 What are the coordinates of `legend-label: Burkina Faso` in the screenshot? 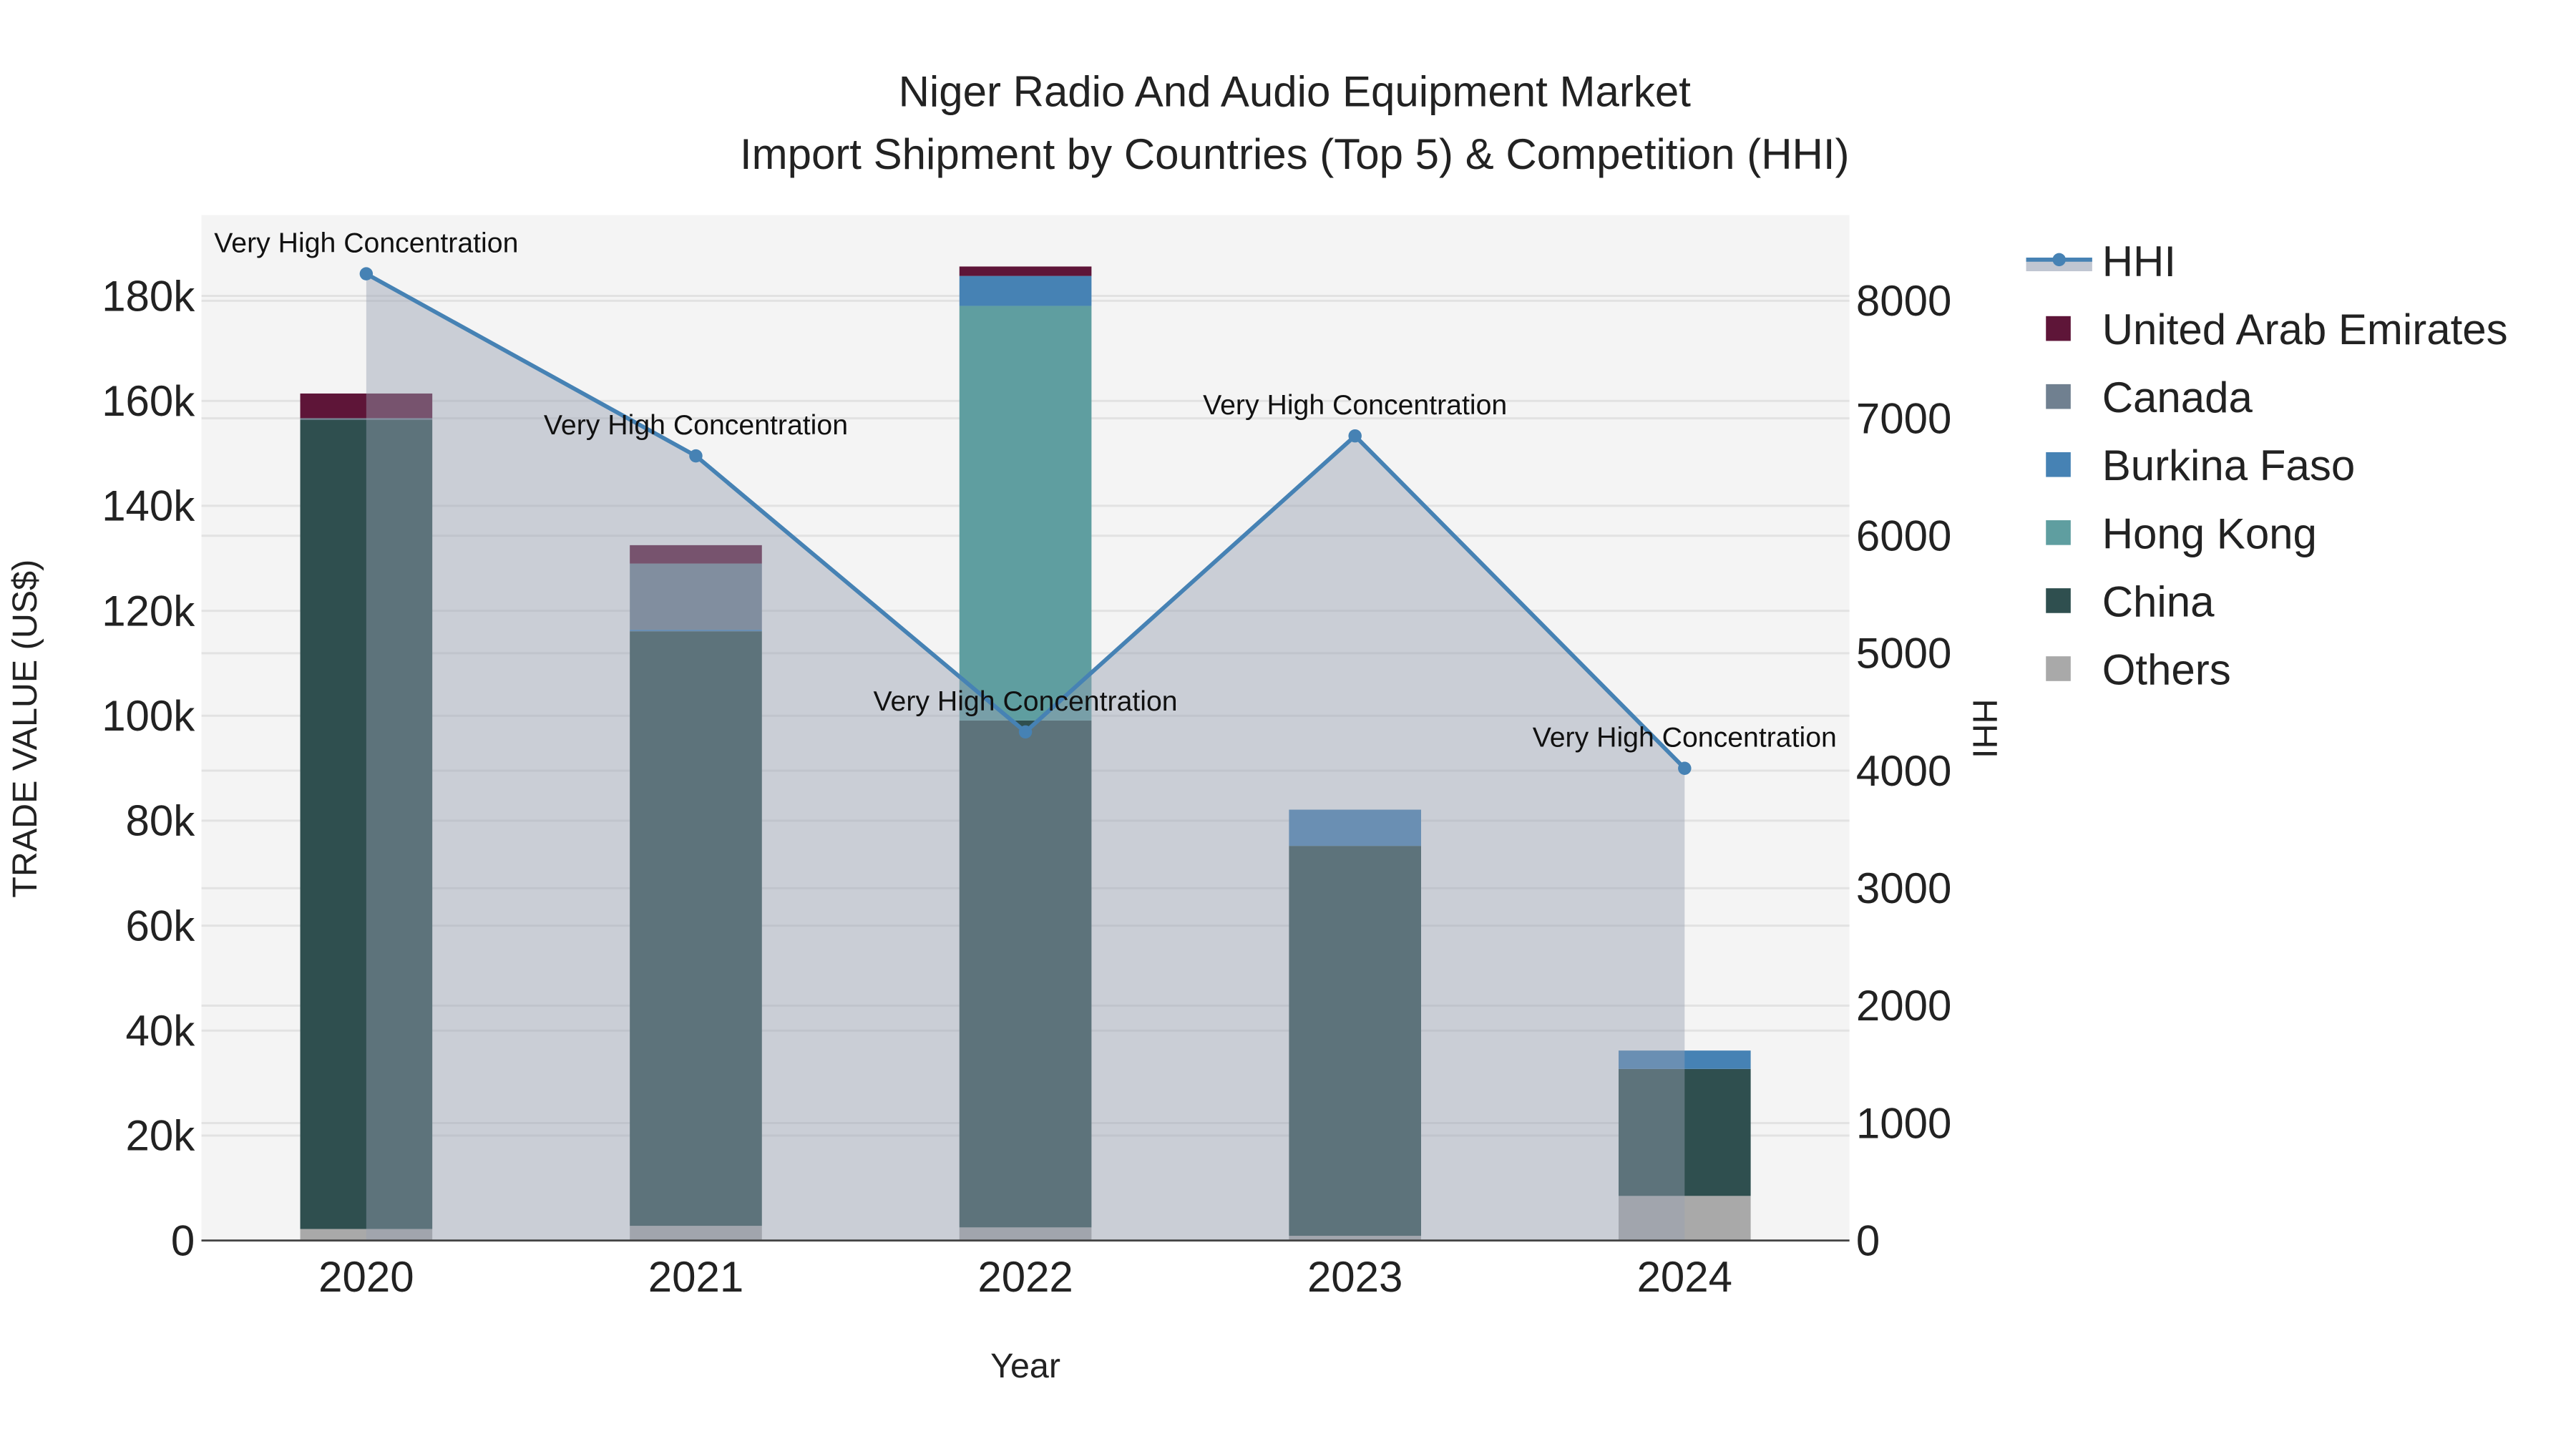 It's located at (2229, 465).